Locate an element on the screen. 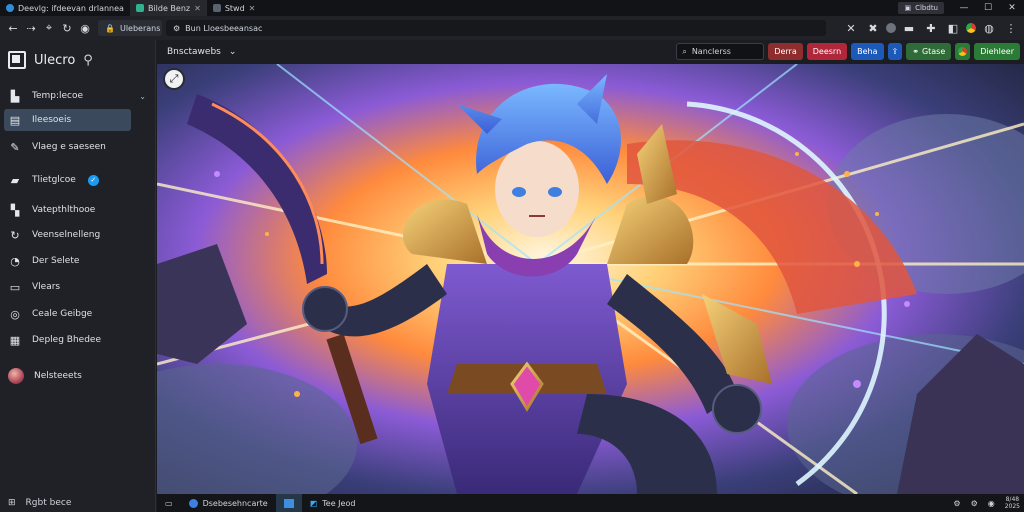 This screenshot has width=1024, height=512. sidebar-item-label: Vatepthlthooe is located at coordinates (64, 210).